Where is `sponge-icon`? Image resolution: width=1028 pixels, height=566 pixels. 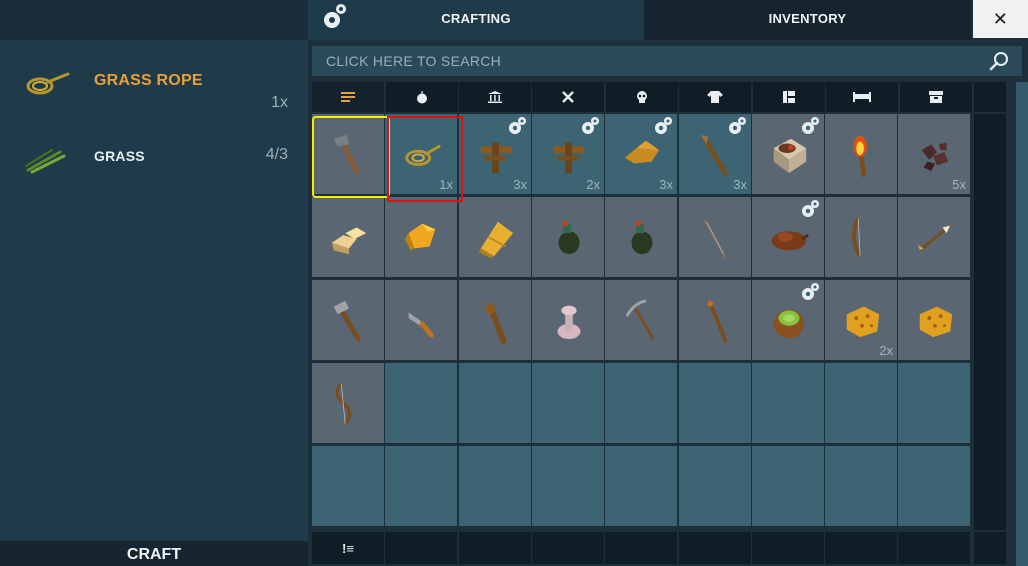 sponge-icon is located at coordinates (936, 322).